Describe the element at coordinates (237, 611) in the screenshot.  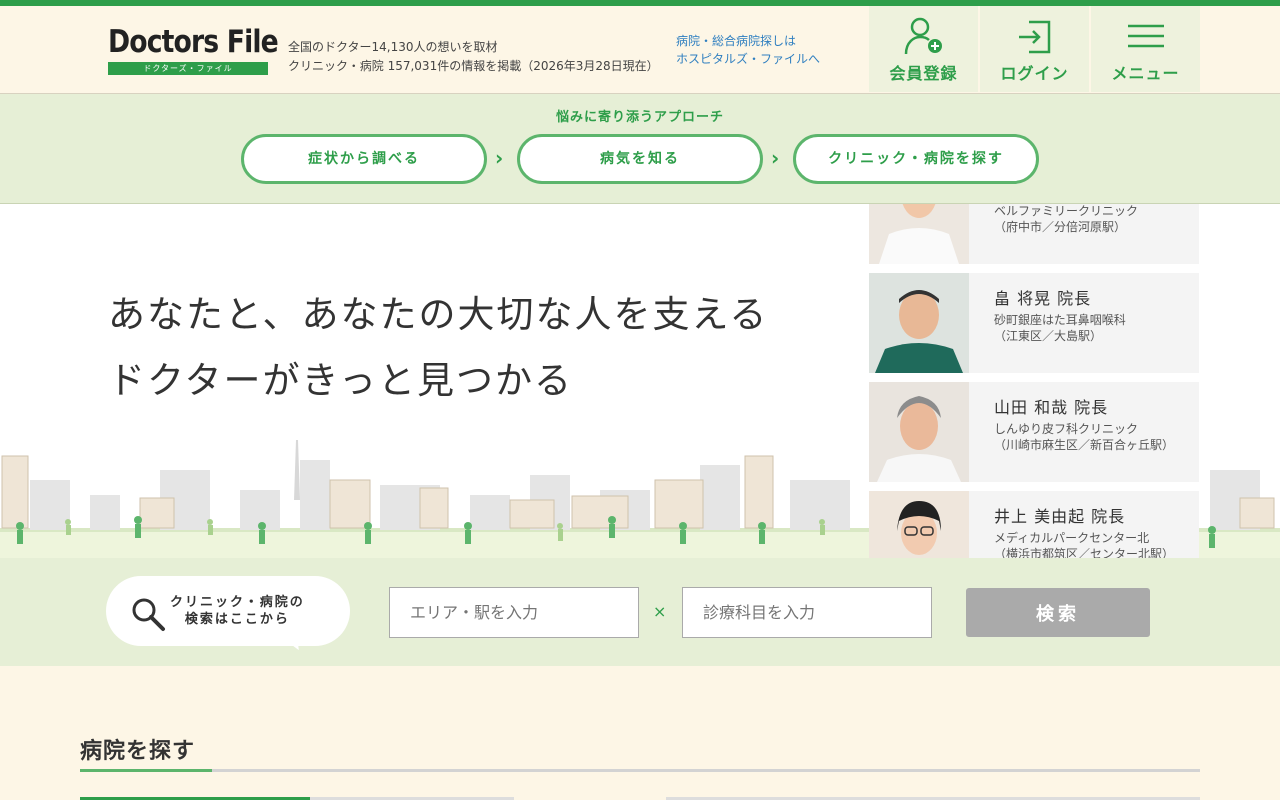
I see `search-prompt-text: クリニック・病院の 検索はここから` at that location.